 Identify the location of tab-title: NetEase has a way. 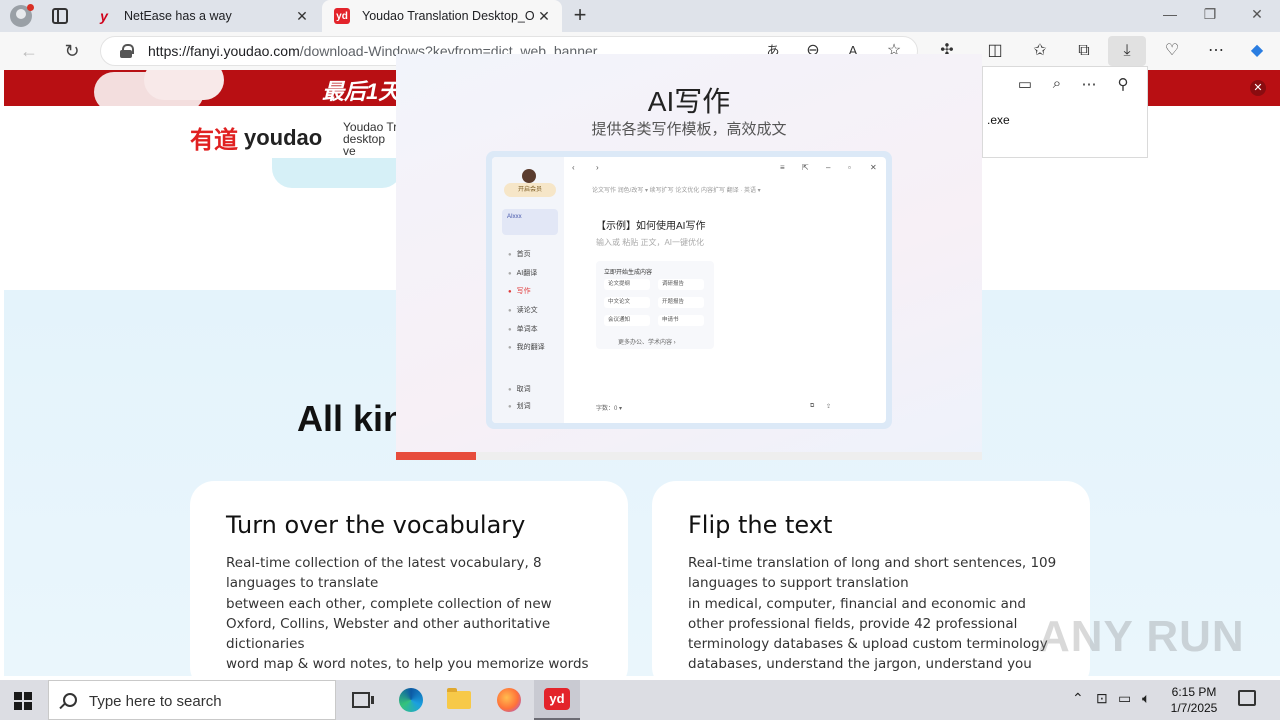
(178, 16).